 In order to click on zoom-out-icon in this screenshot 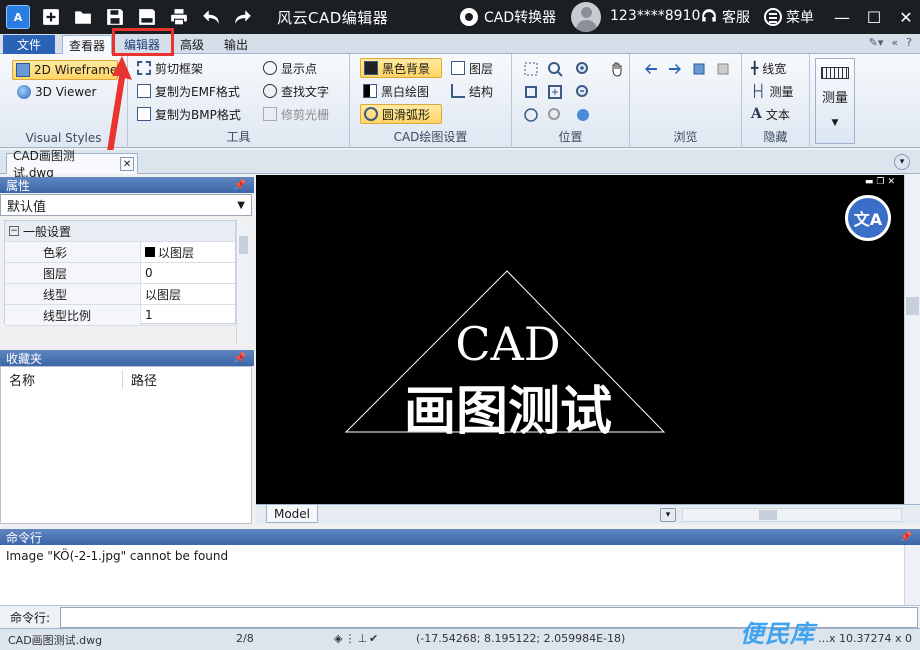, I will do `click(583, 92)`.